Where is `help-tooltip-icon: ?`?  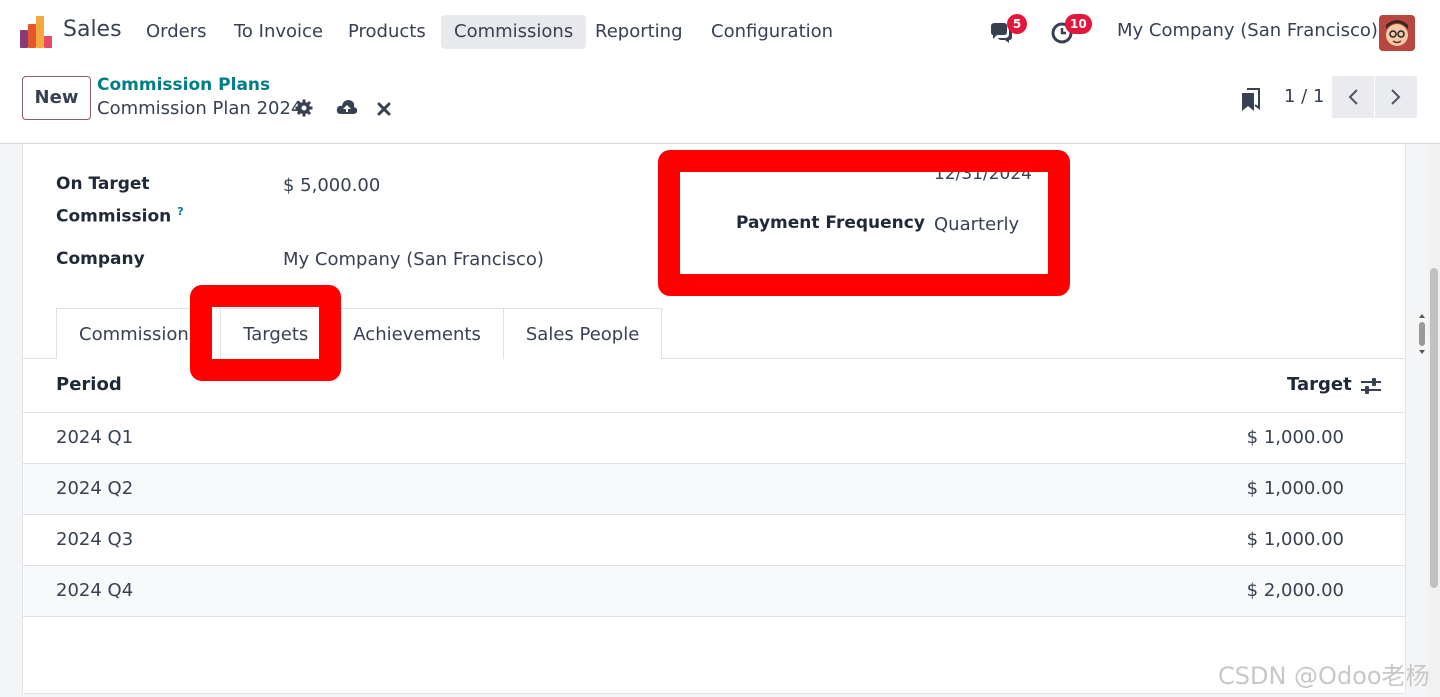 help-tooltip-icon: ? is located at coordinates (180, 211).